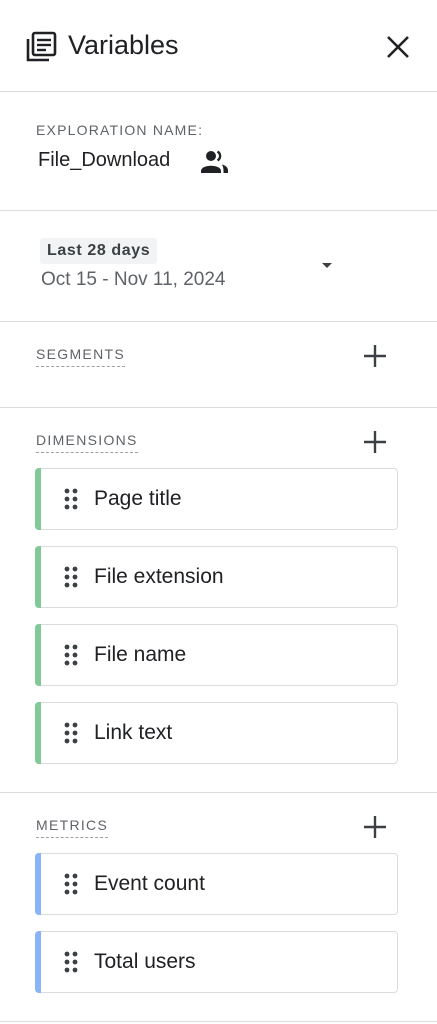 The image size is (437, 1024). Describe the element at coordinates (133, 280) in the screenshot. I see `date-range-text: Oct 15 - Nov 11, 2024` at that location.